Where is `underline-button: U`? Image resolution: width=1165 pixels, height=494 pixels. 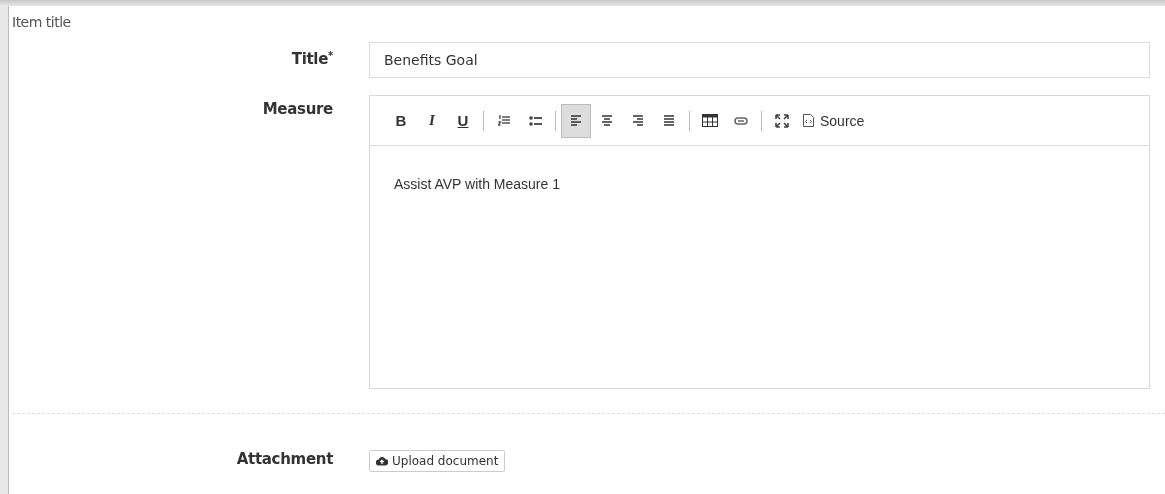
underline-button: U is located at coordinates (463, 120).